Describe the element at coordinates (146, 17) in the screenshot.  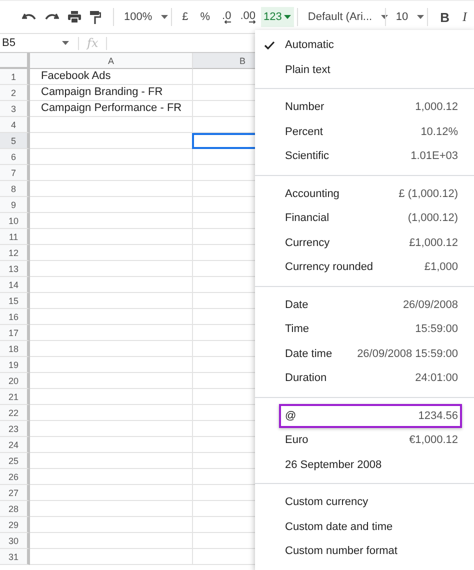
I see `zoom-dropdown: 100%` at that location.